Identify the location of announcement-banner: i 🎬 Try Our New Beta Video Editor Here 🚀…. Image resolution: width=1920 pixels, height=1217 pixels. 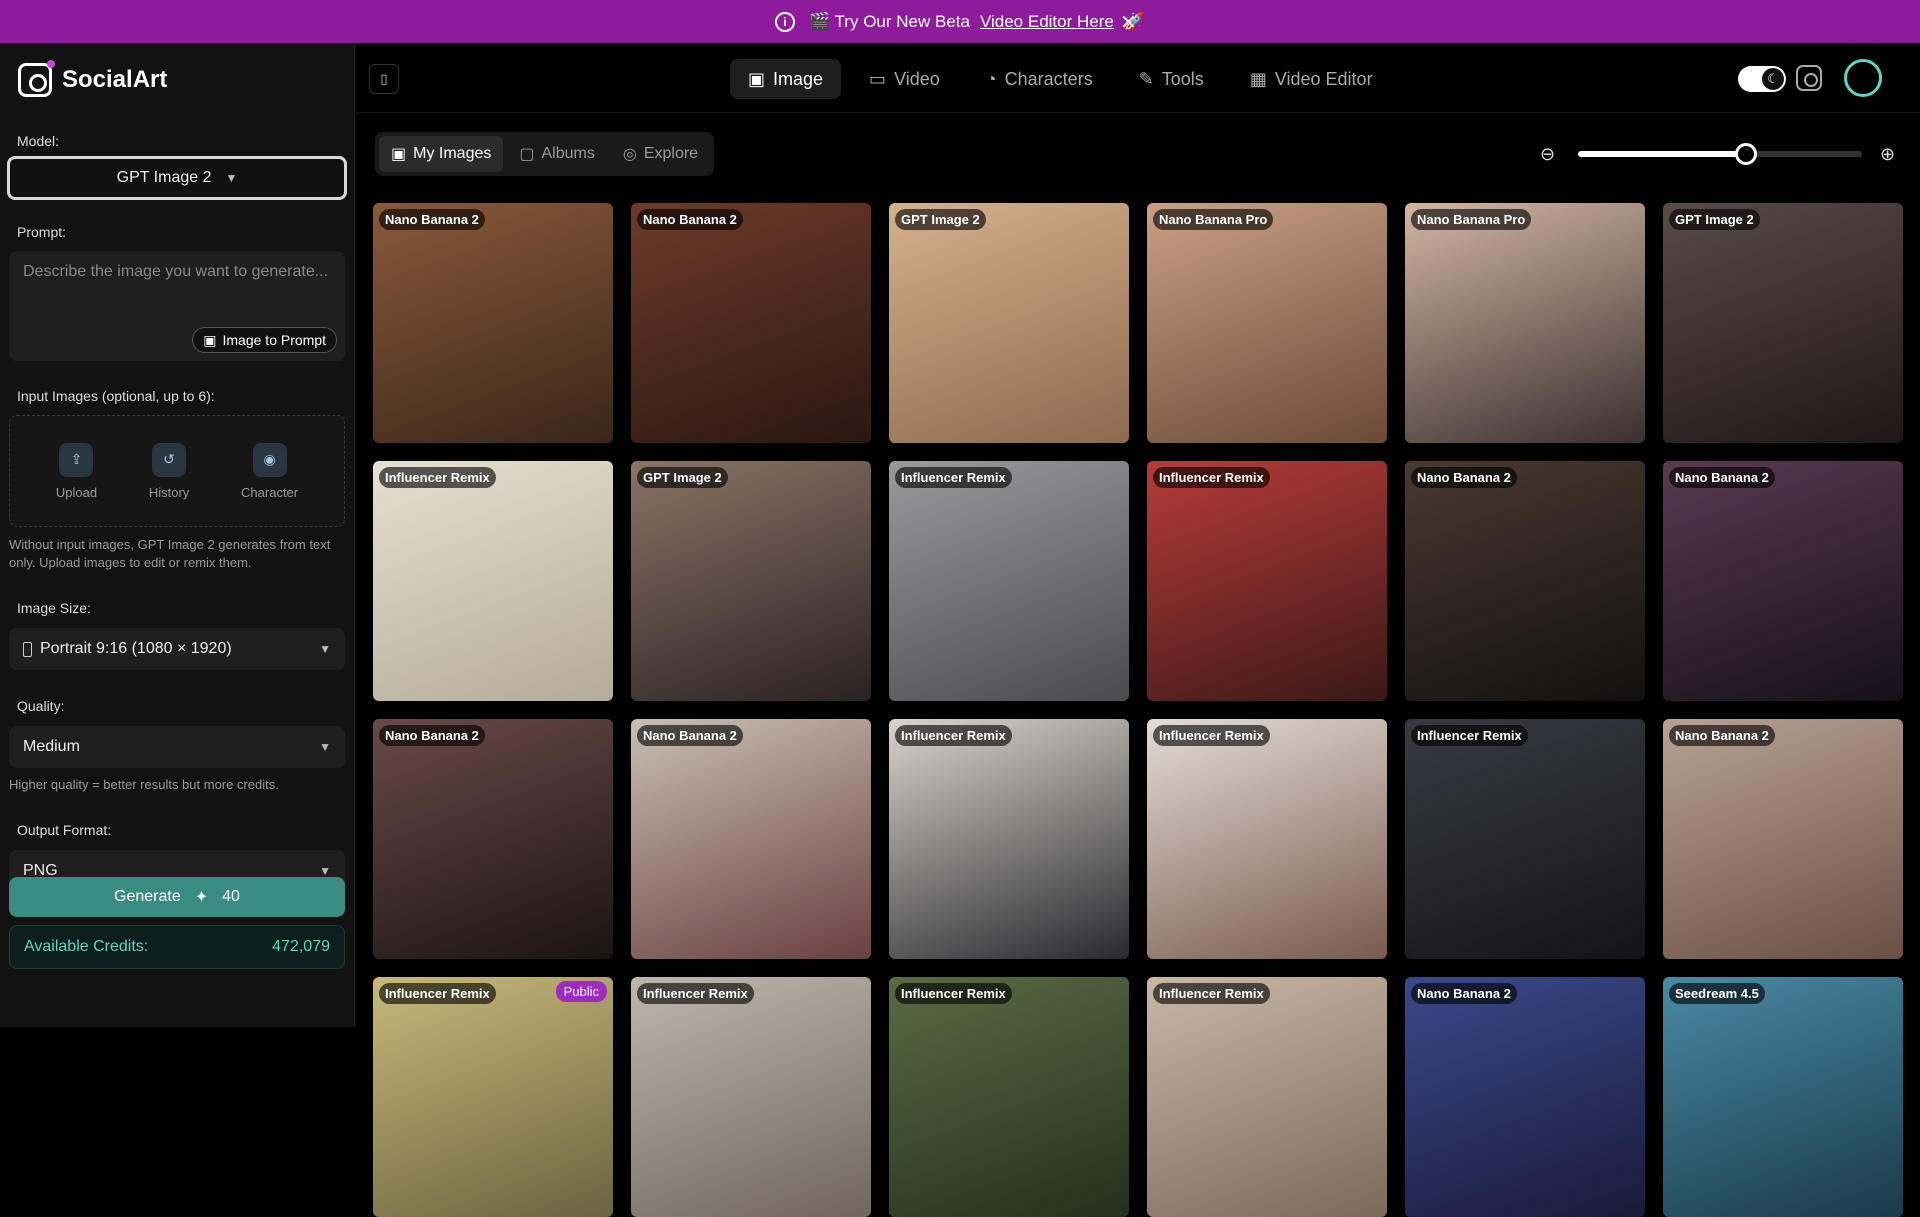
(960, 21).